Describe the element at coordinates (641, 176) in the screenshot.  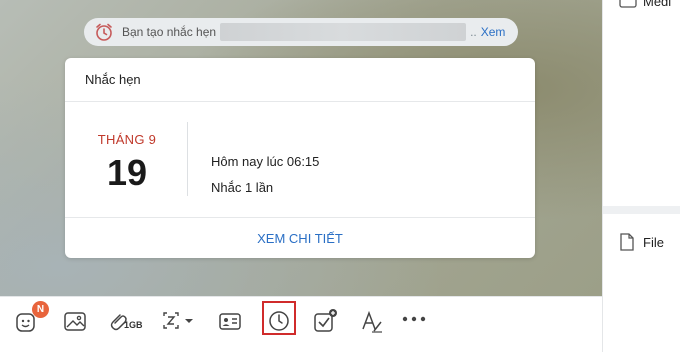
I see `right-panel: Medi File` at that location.